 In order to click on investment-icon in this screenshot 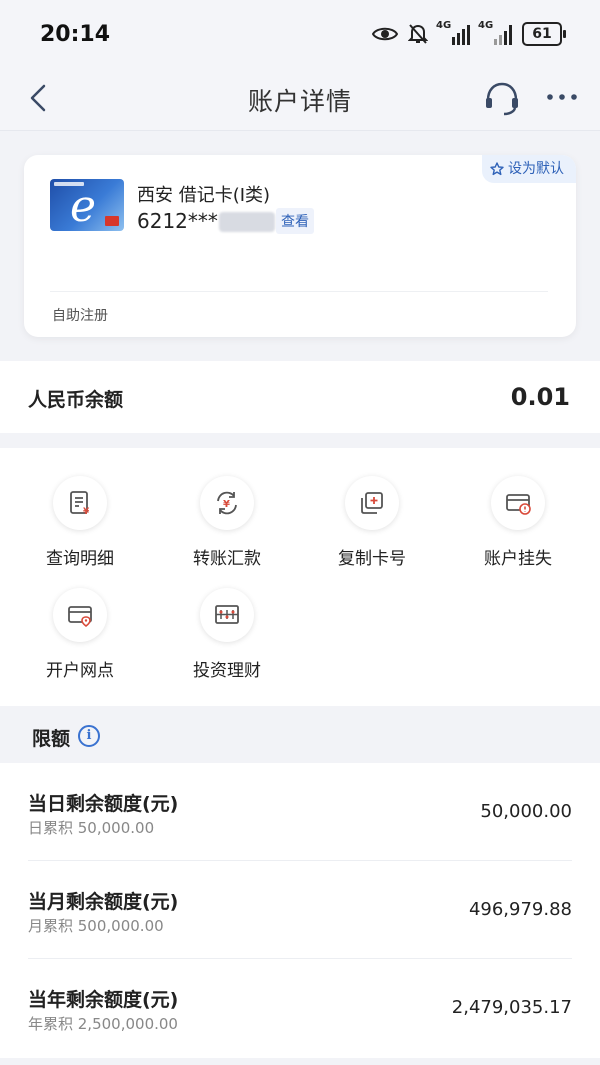, I will do `click(227, 614)`.